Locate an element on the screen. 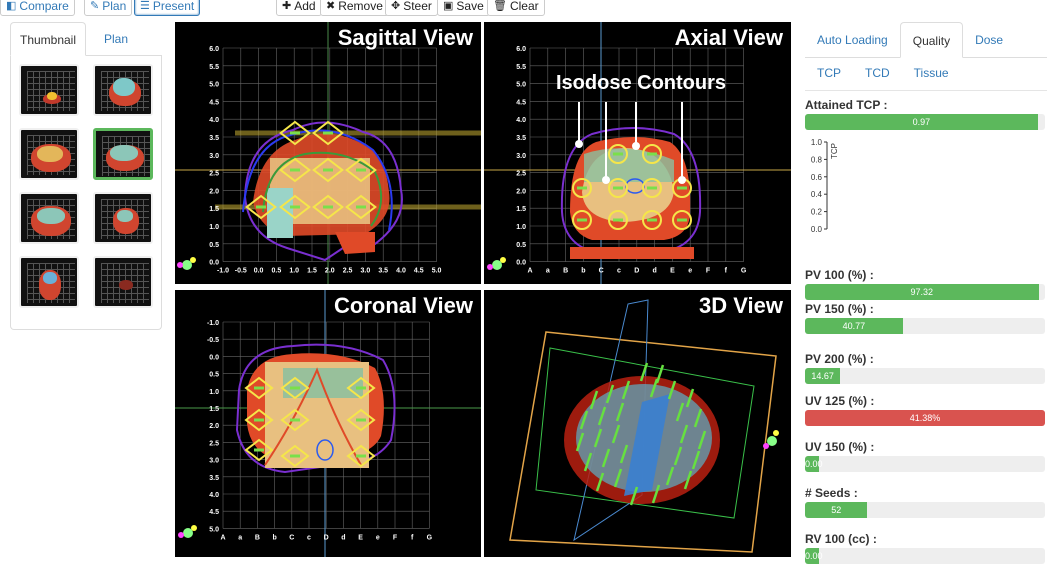 The height and width of the screenshot is (570, 1057). x-tick-label: 3.5 is located at coordinates (383, 271).